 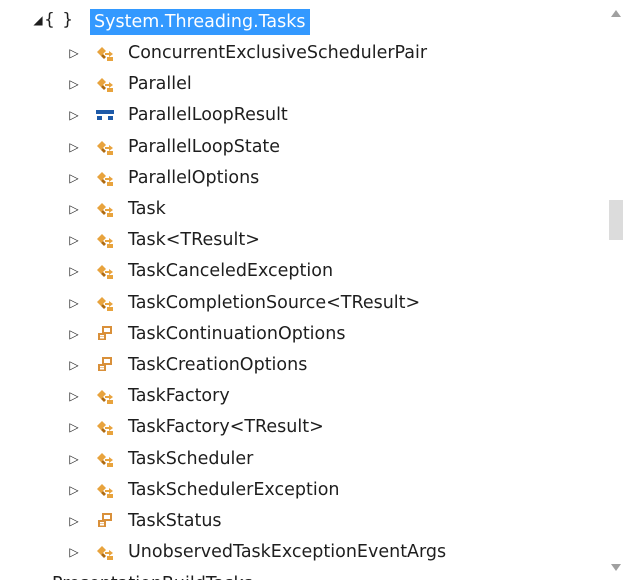 I want to click on tree-item-label: ParallelOptions, so click(x=194, y=177).